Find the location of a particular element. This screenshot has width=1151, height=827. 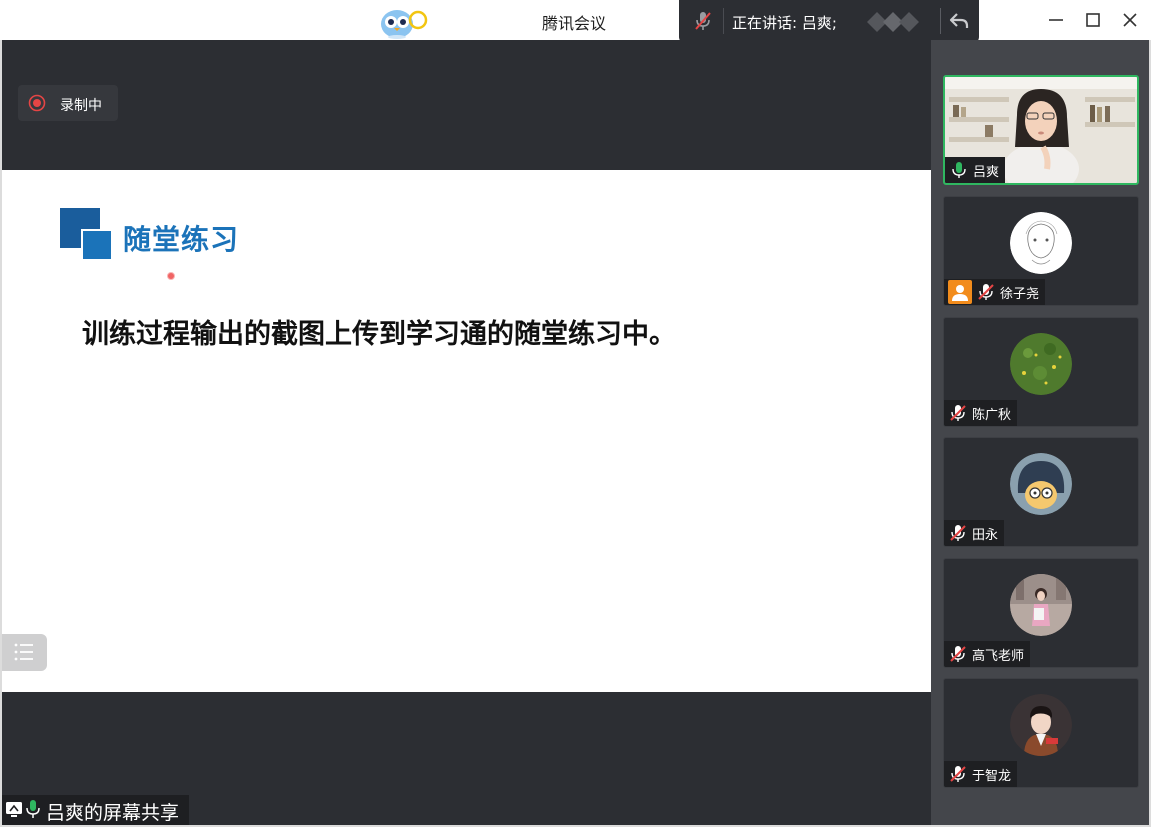

participant-name-tag: 高飞老师 is located at coordinates (987, 654).